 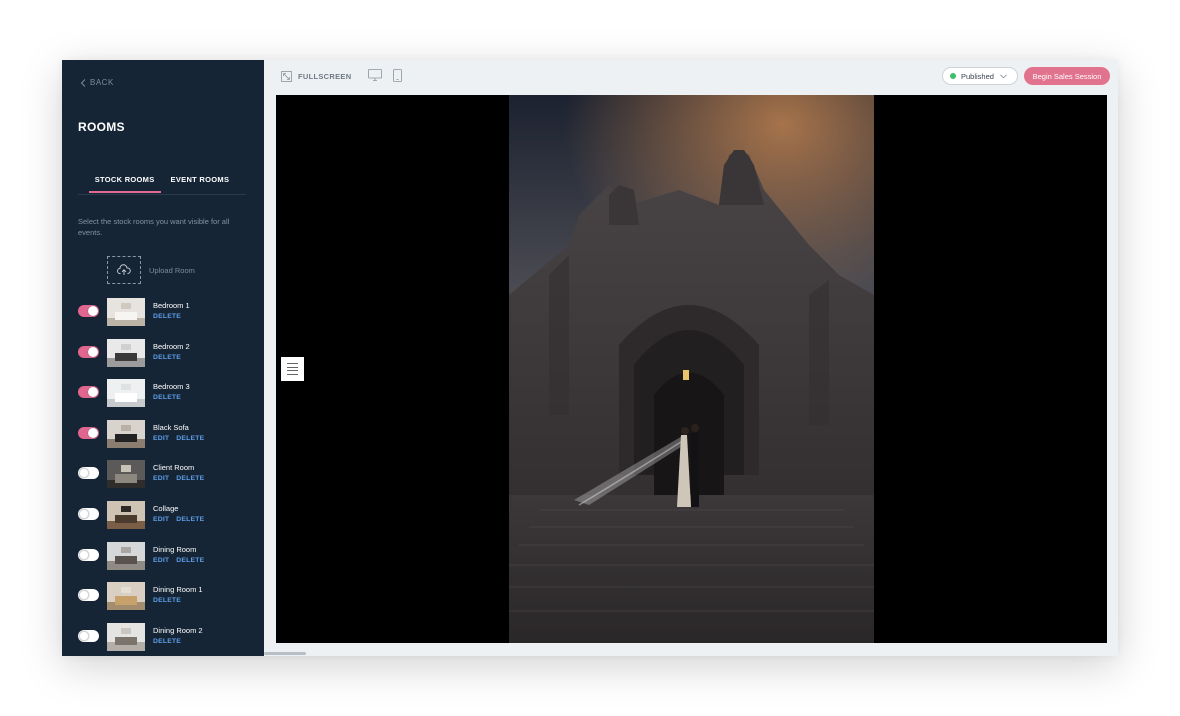 I want to click on list-item: Dining Room EDIT DELETE, so click(x=163, y=561).